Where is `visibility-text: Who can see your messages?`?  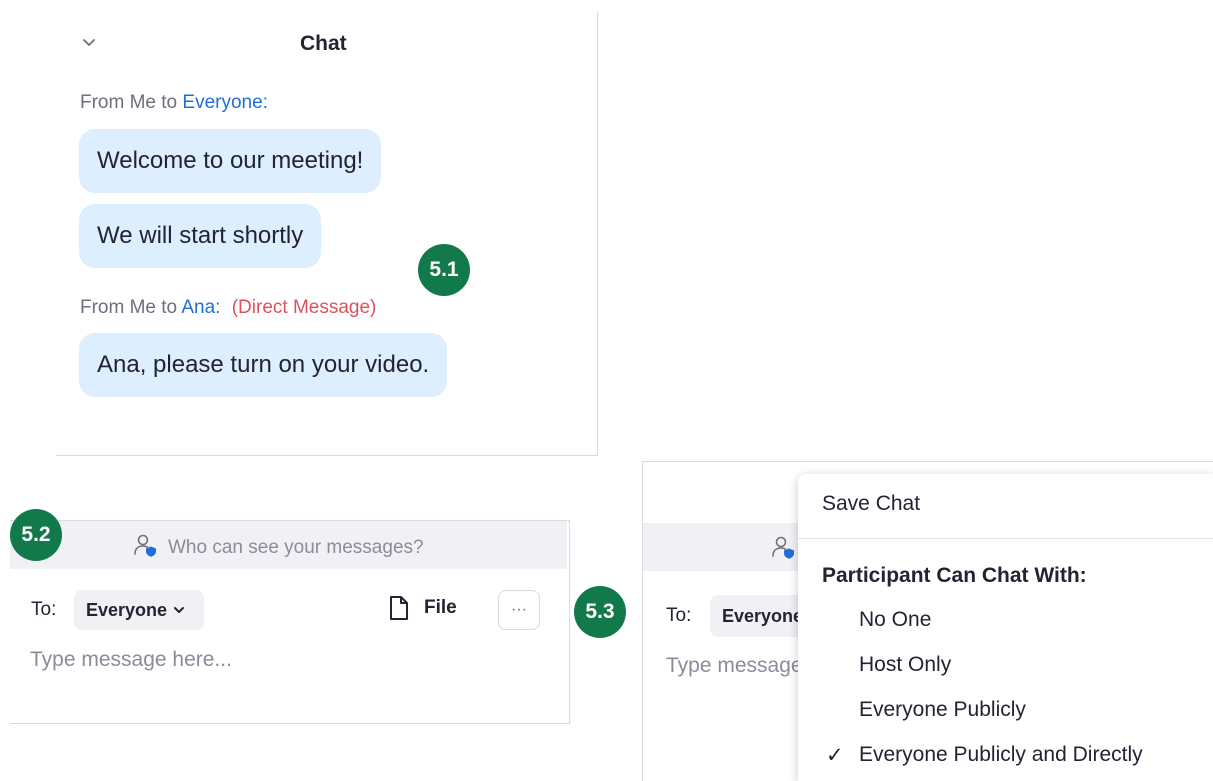
visibility-text: Who can see your messages? is located at coordinates (296, 547).